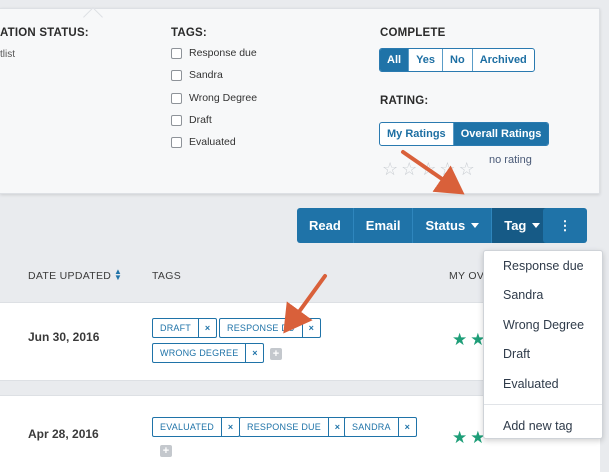  I want to click on complete-no-button: No, so click(457, 60).